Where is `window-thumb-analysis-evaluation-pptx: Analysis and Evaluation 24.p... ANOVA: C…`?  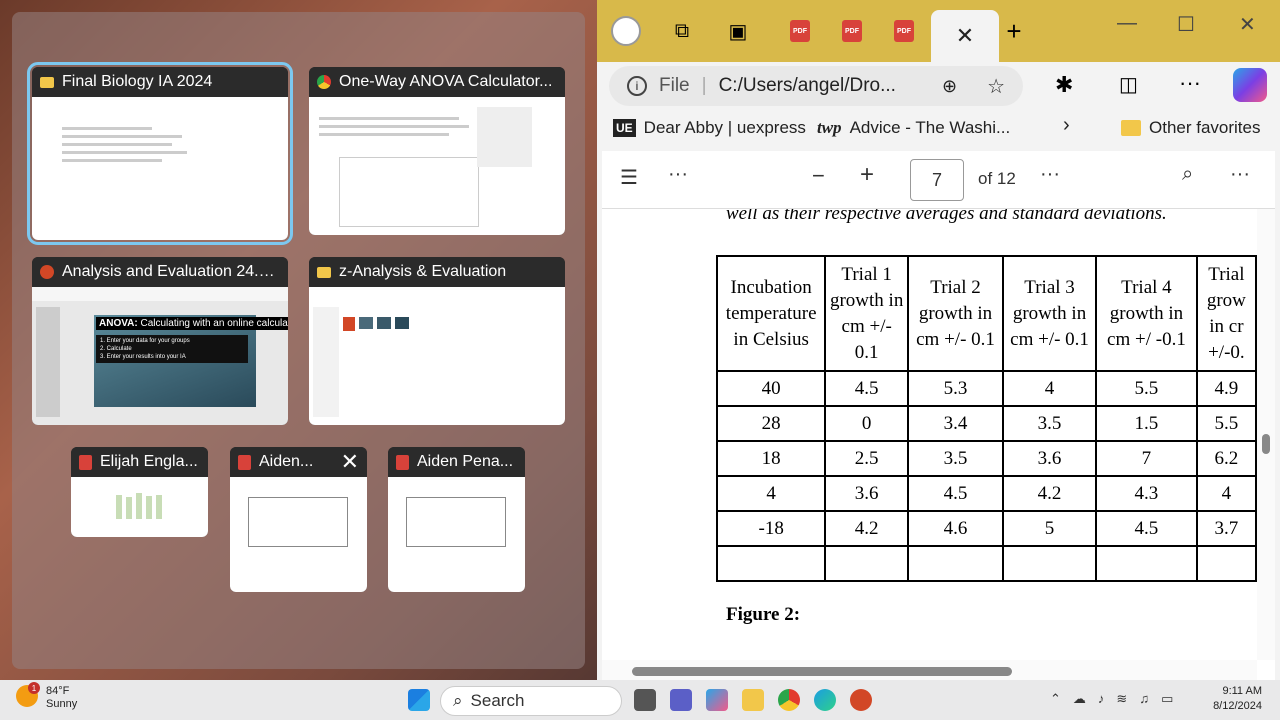
window-thumb-analysis-evaluation-pptx: Analysis and Evaluation 24.p... ANOVA: C… is located at coordinates (160, 341).